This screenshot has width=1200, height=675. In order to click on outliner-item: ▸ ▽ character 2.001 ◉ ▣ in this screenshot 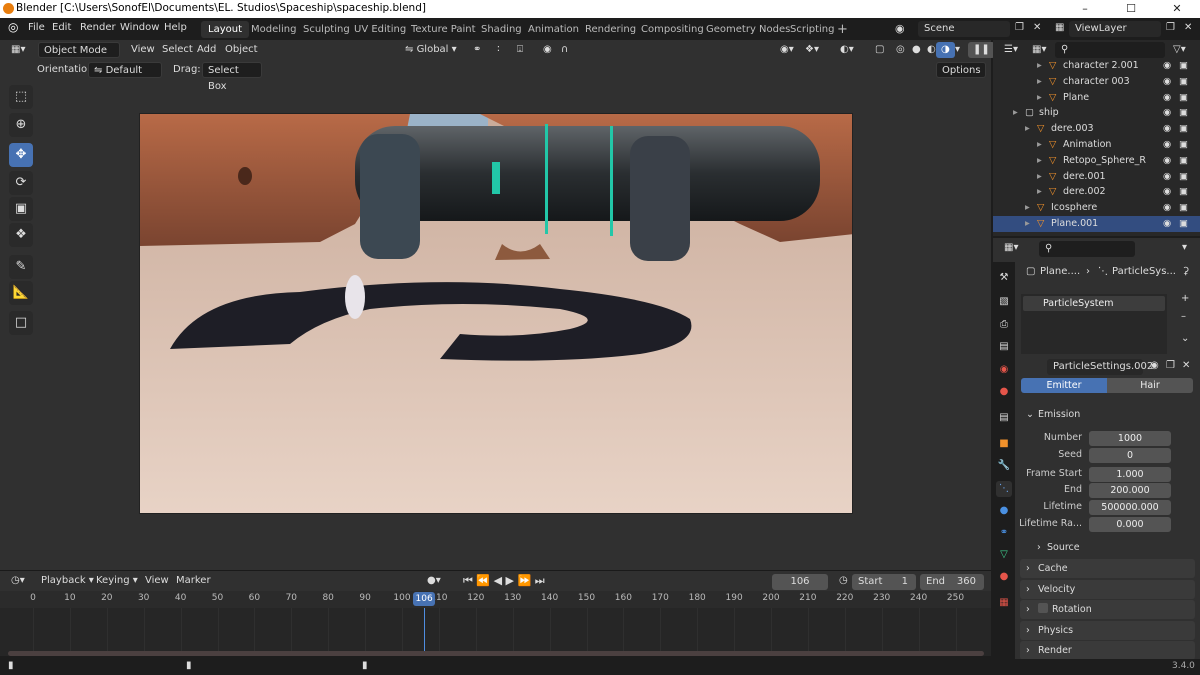, I will do `click(1096, 66)`.